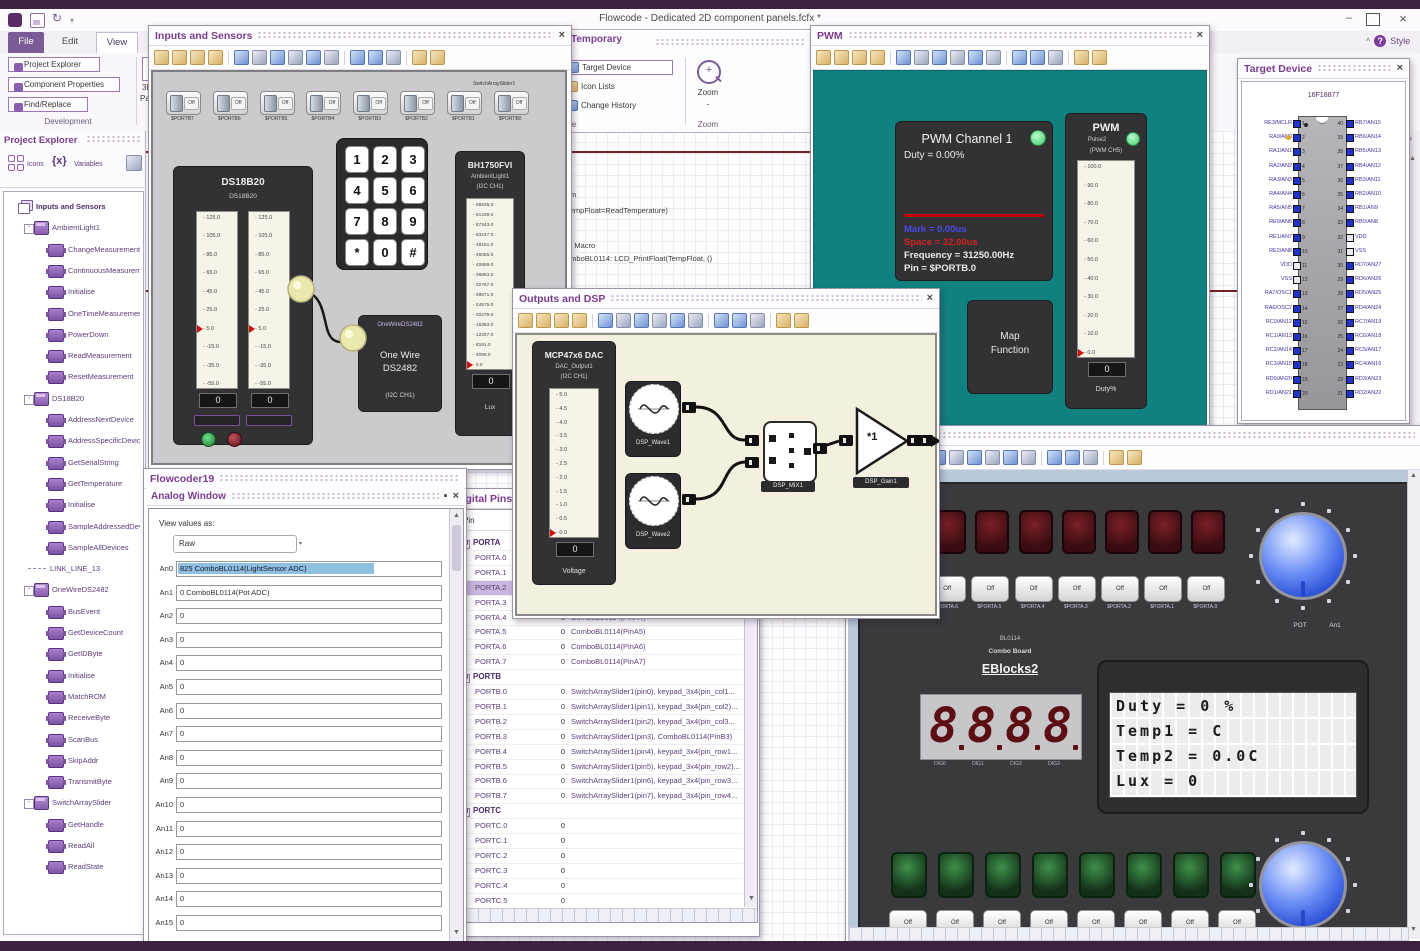 This screenshot has height=951, width=1420. Describe the element at coordinates (309, 828) in the screenshot. I see `analog-input-an11: 0` at that location.